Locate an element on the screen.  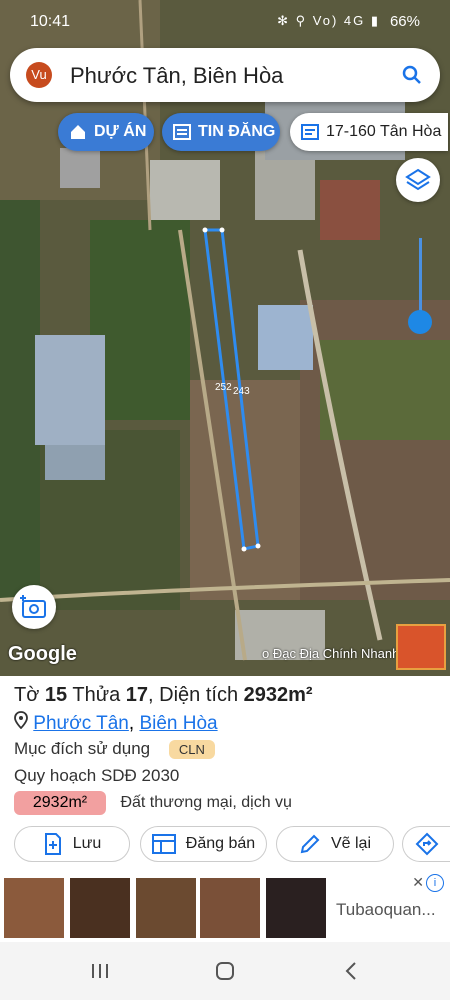
to-label: Tờ is located at coordinates (27, 695).